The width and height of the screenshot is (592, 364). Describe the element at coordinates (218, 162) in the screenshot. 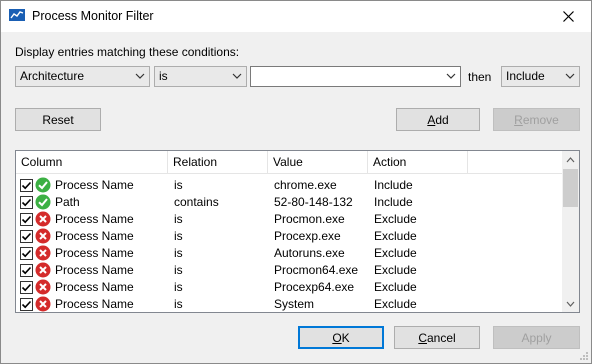

I see `header-relation: Relation` at that location.